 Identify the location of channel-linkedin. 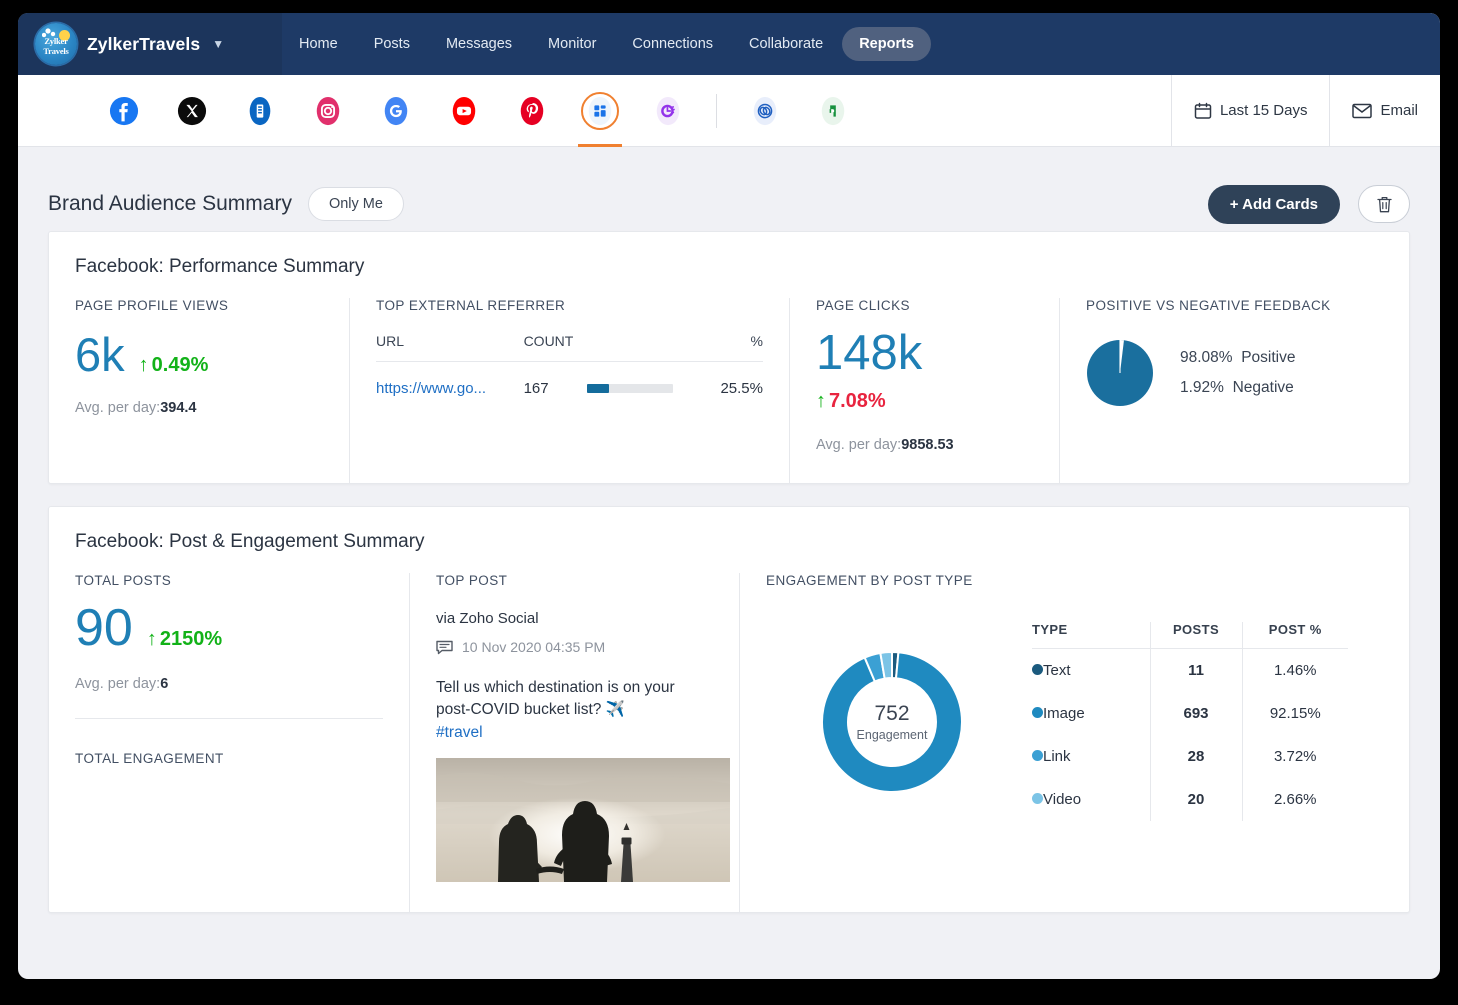
(260, 111).